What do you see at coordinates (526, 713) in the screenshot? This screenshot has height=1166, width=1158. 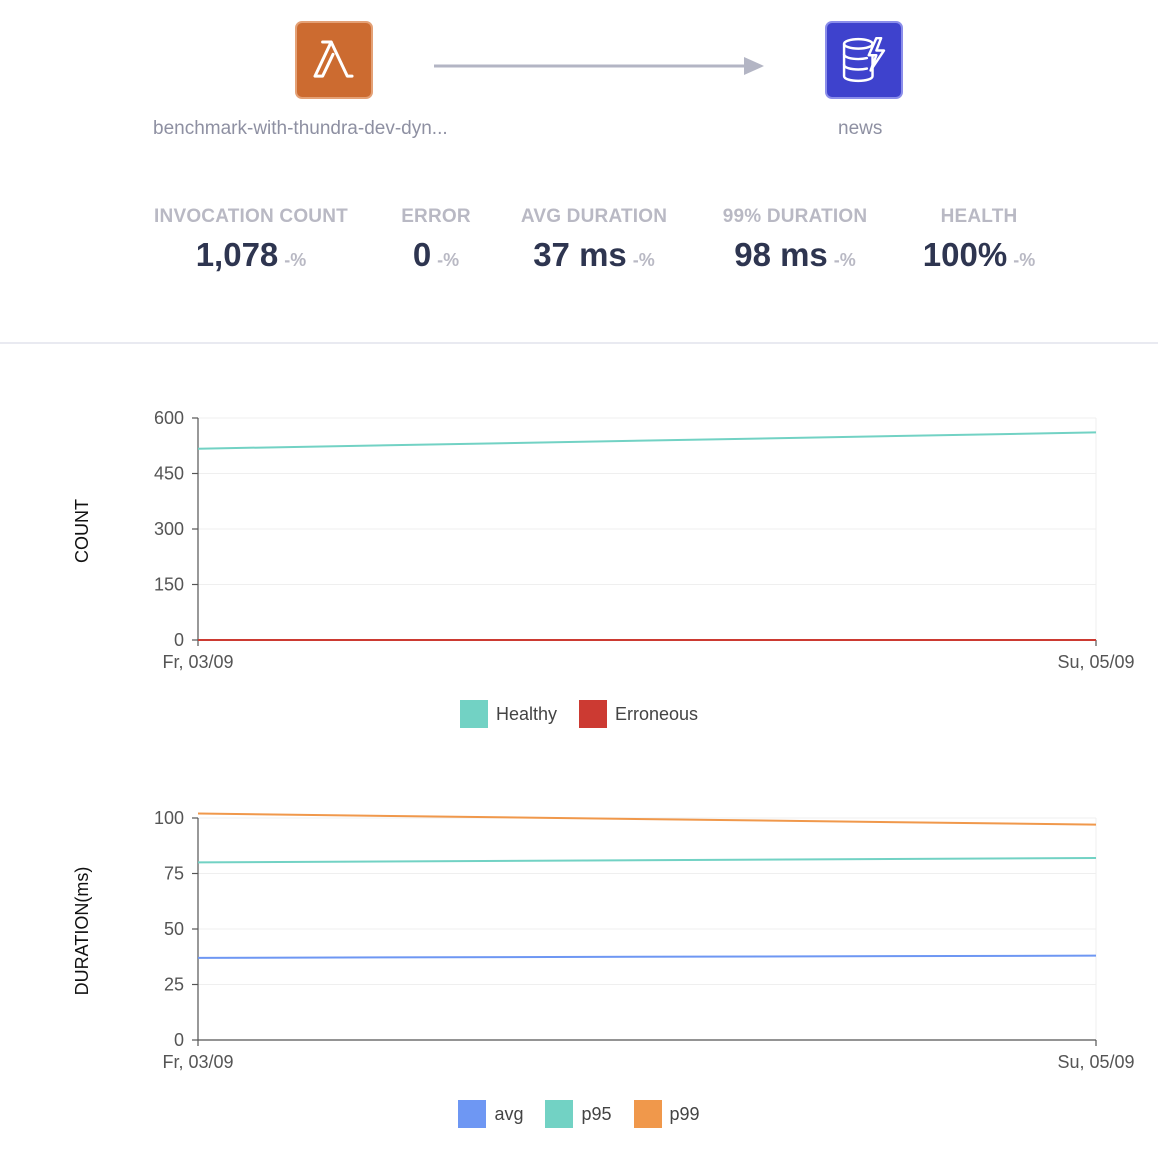 I see `legend-label: Healthy` at bounding box center [526, 713].